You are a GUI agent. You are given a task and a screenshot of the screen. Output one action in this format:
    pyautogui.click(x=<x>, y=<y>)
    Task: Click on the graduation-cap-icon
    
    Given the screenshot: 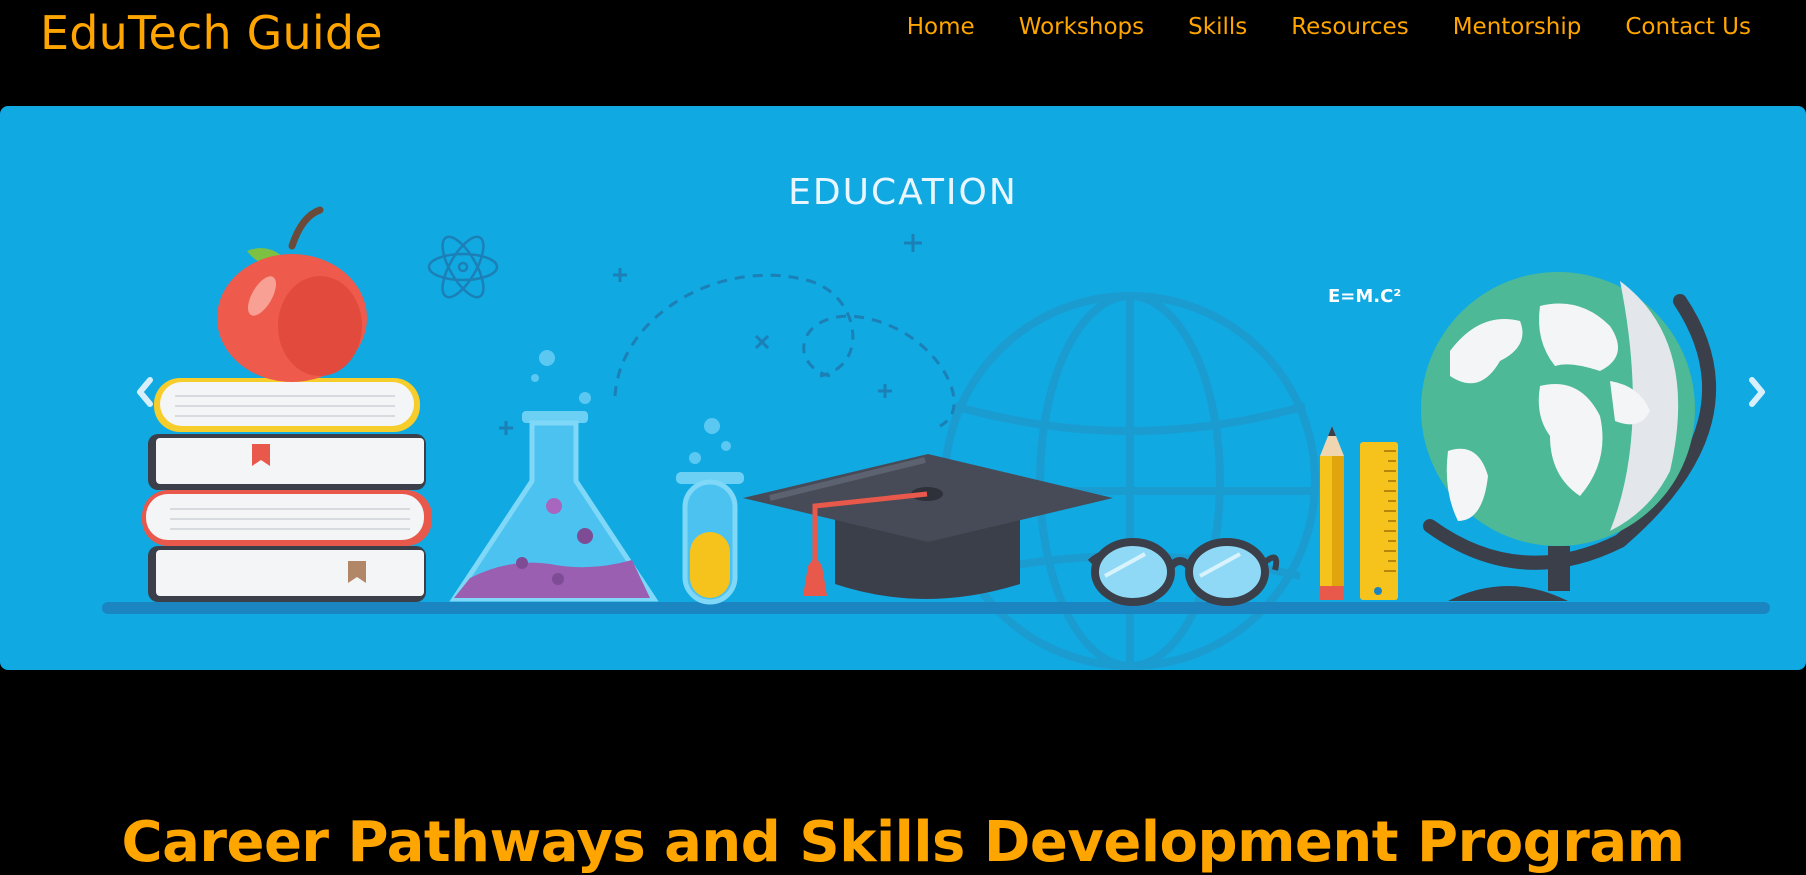 What is the action you would take?
    pyautogui.click(x=928, y=526)
    